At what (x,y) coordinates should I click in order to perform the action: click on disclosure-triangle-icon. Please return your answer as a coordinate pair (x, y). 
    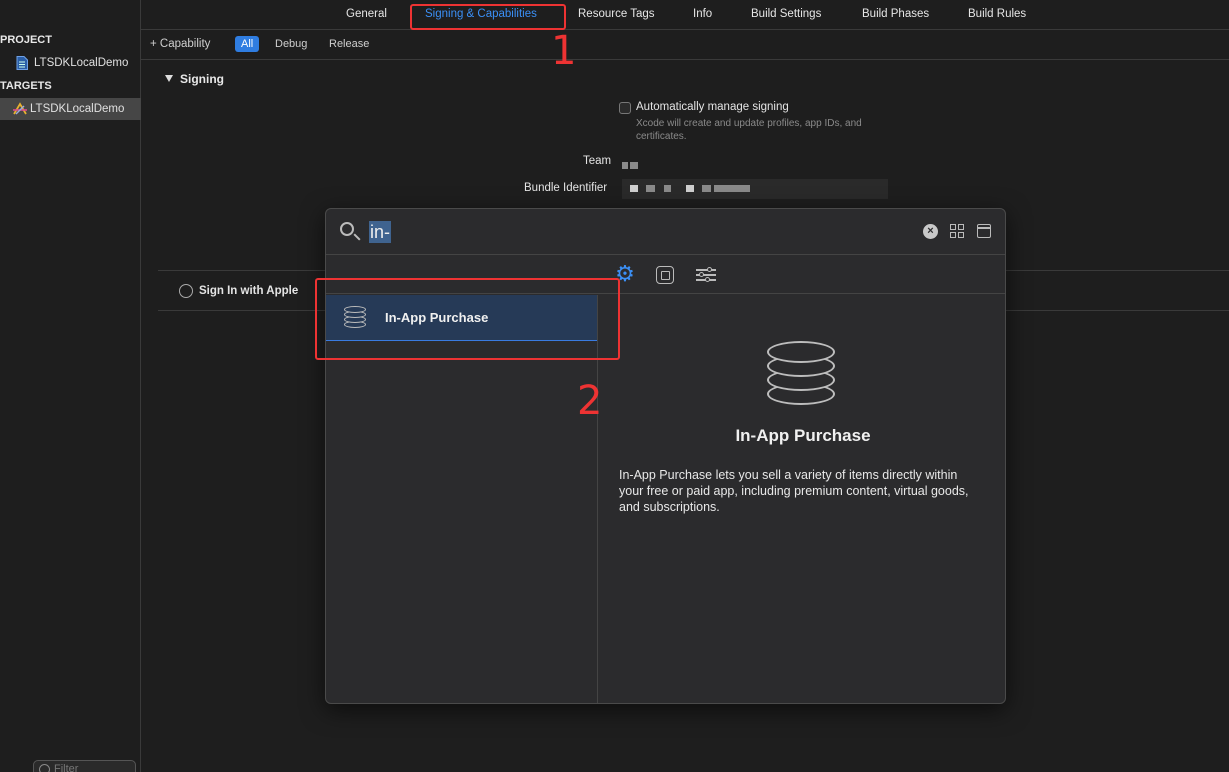
    Looking at the image, I should click on (169, 78).